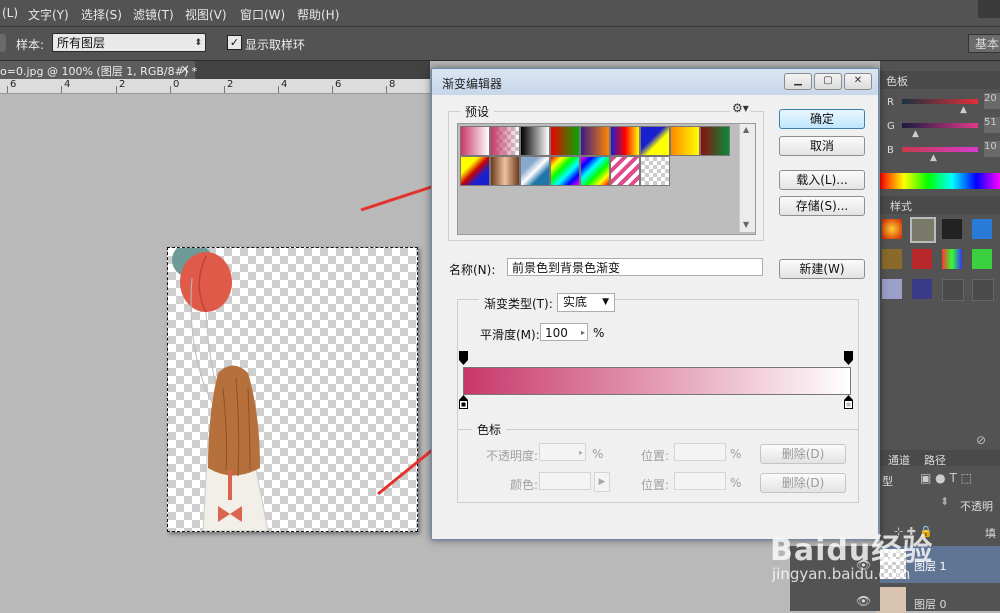 The image size is (1000, 613). Describe the element at coordinates (318, 14) in the screenshot. I see `menu-item-help: 帮助(H)` at that location.